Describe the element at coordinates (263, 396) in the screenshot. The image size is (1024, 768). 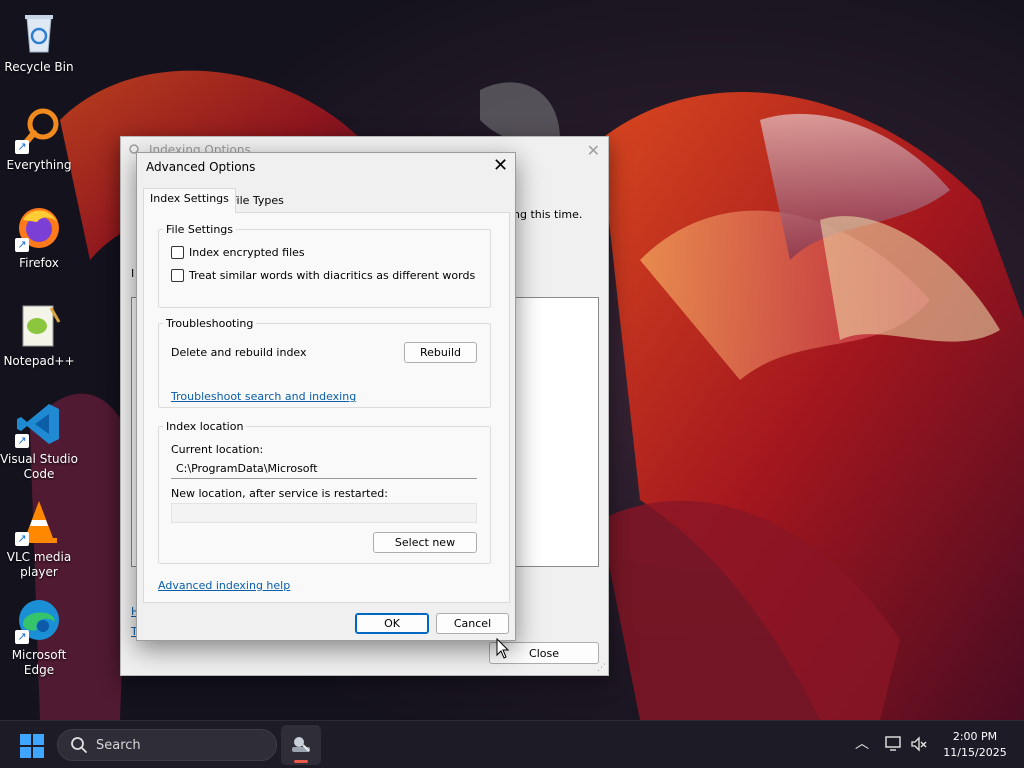
I see `troubleshoot-search-link: Troubleshoot search and indexing` at that location.